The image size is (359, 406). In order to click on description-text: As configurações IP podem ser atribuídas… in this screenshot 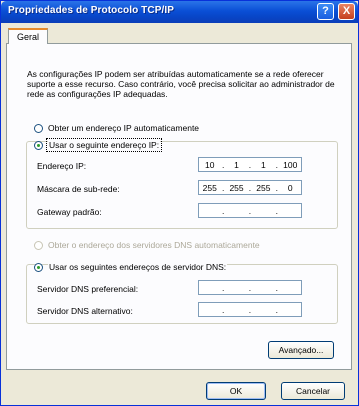, I will do `click(181, 84)`.